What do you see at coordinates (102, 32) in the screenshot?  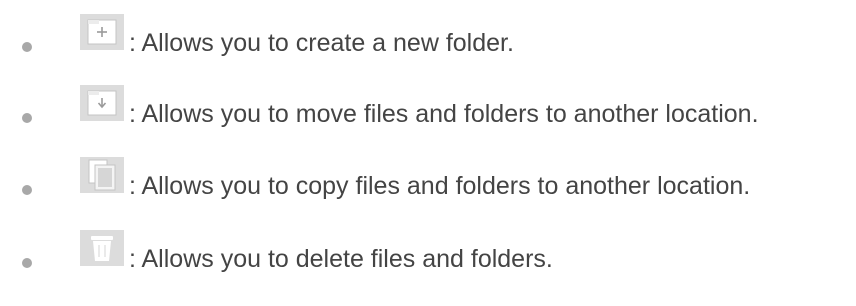 I see `new-folder-icon` at bounding box center [102, 32].